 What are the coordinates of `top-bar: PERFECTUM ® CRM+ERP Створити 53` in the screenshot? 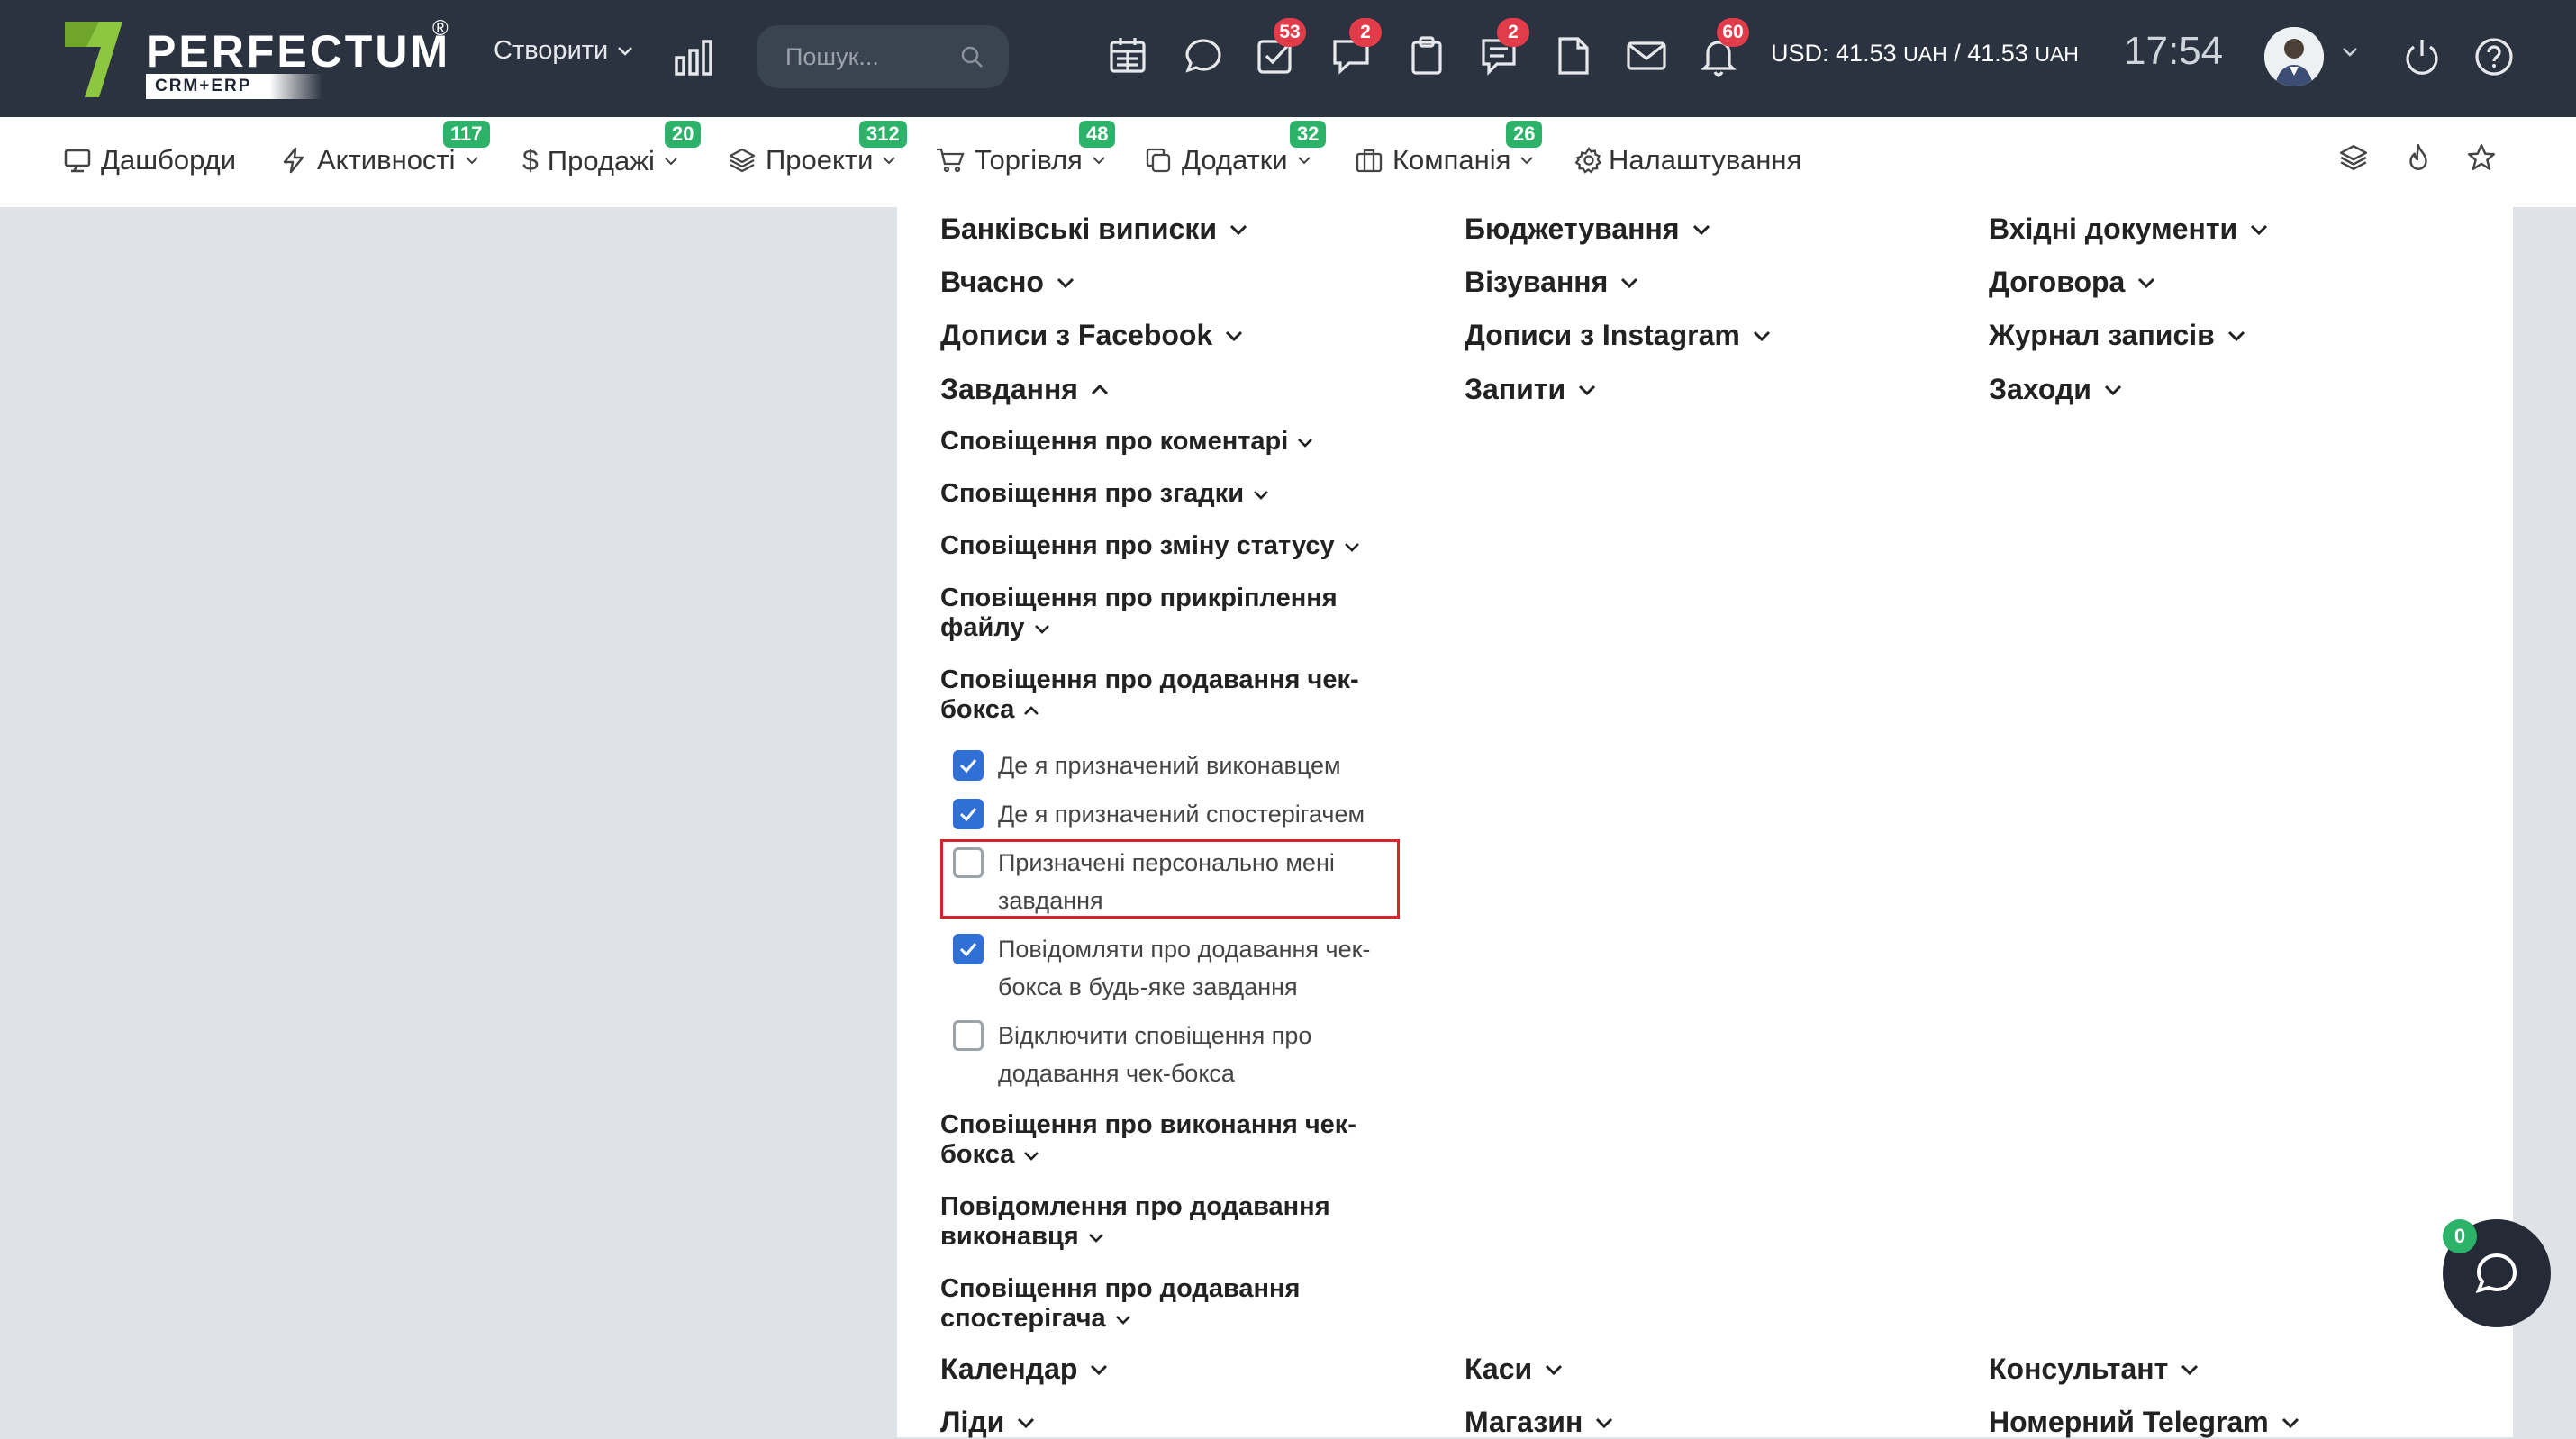 It's located at (1288, 58).